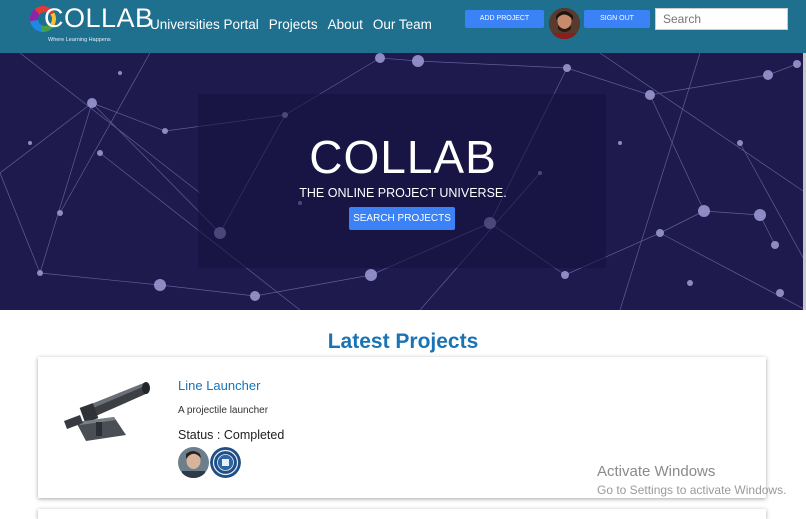 This screenshot has width=806, height=519. I want to click on sign-out-button: SIGN OUT, so click(617, 19).